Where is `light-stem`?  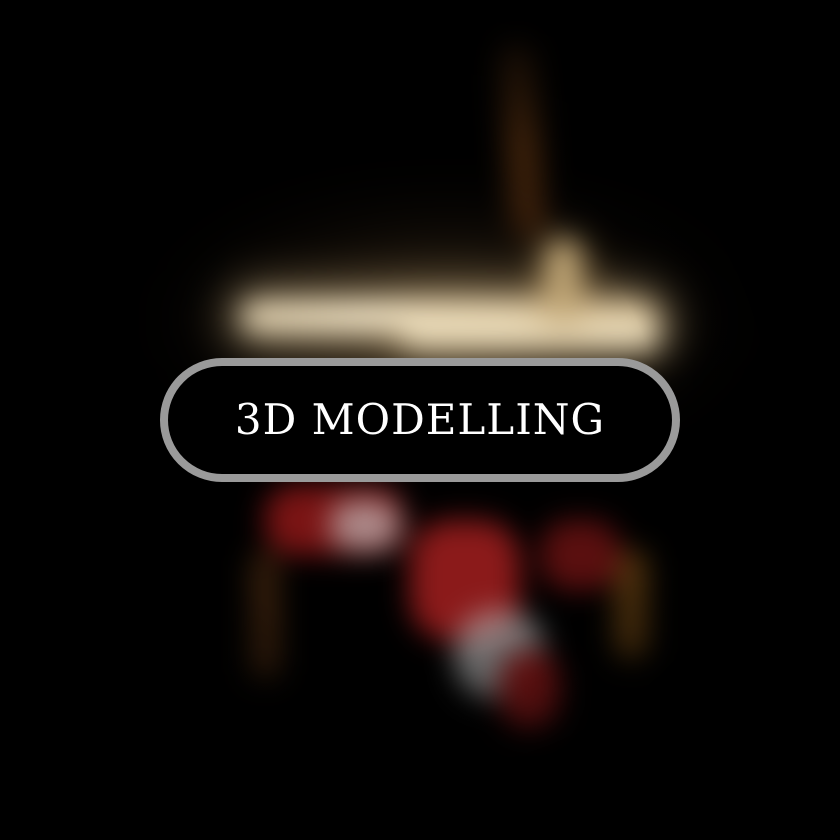 light-stem is located at coordinates (563, 280).